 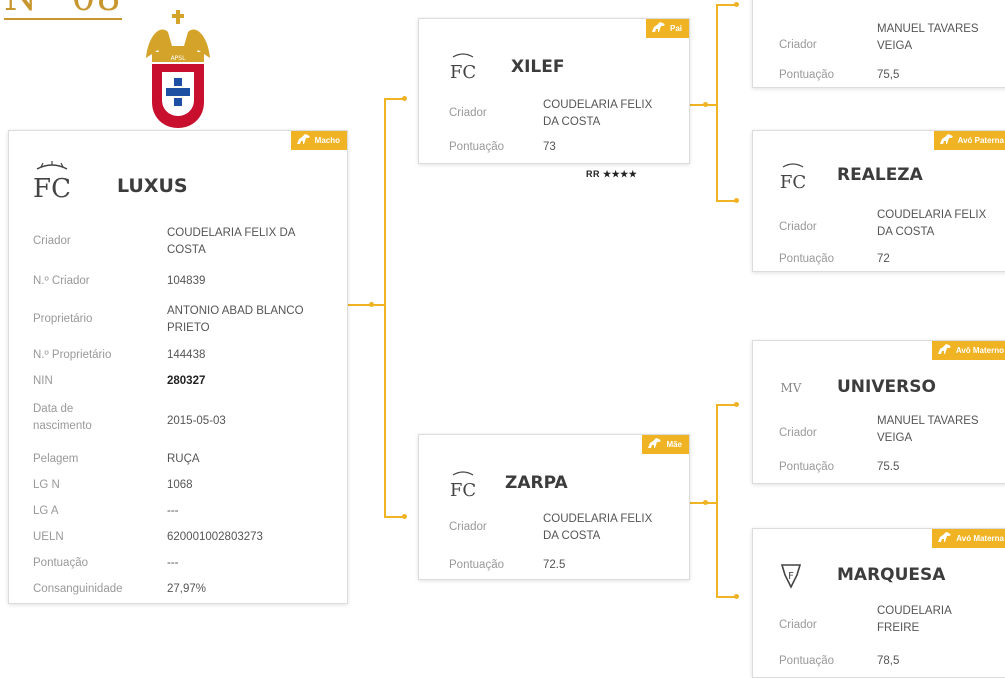 I want to click on field-value: 75.5, so click(x=888, y=467).